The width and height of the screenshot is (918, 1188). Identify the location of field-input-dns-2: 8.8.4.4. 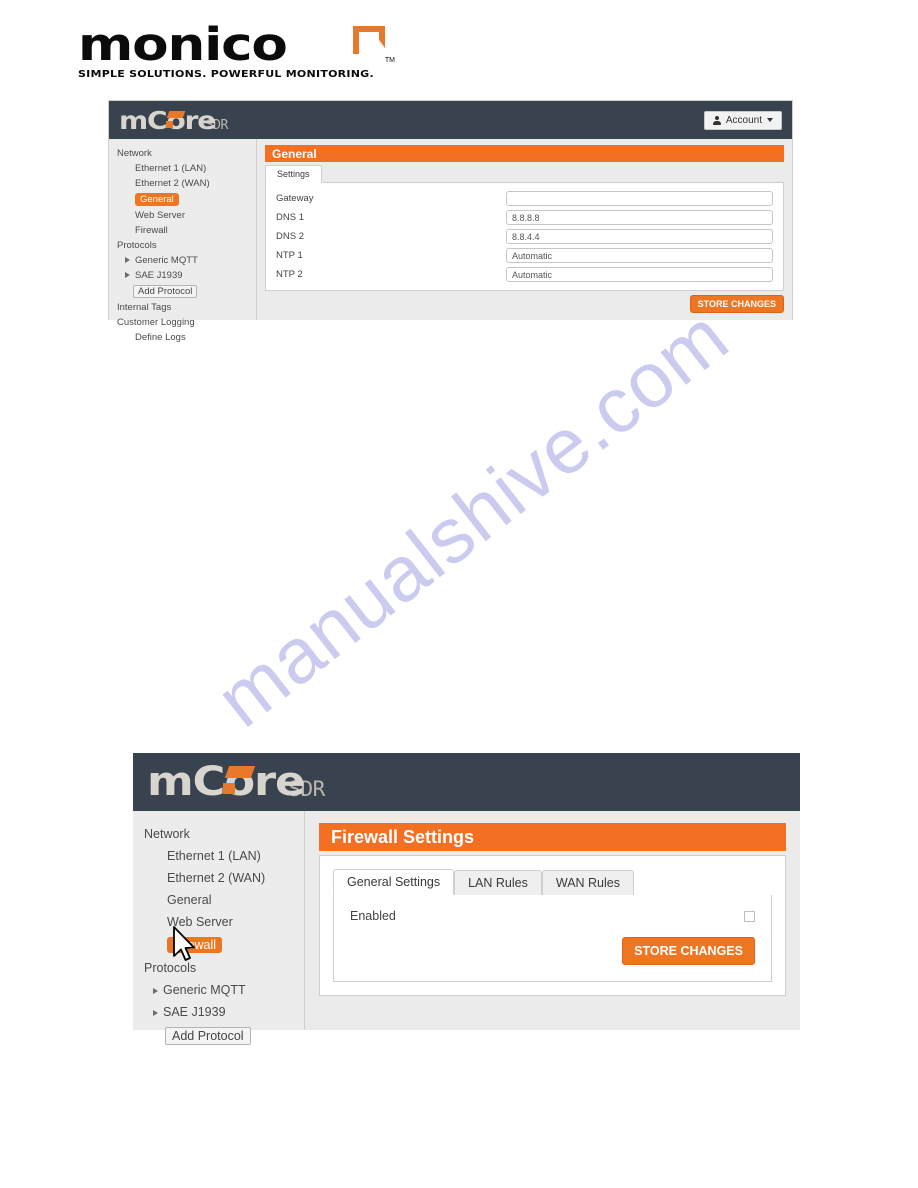
(639, 236).